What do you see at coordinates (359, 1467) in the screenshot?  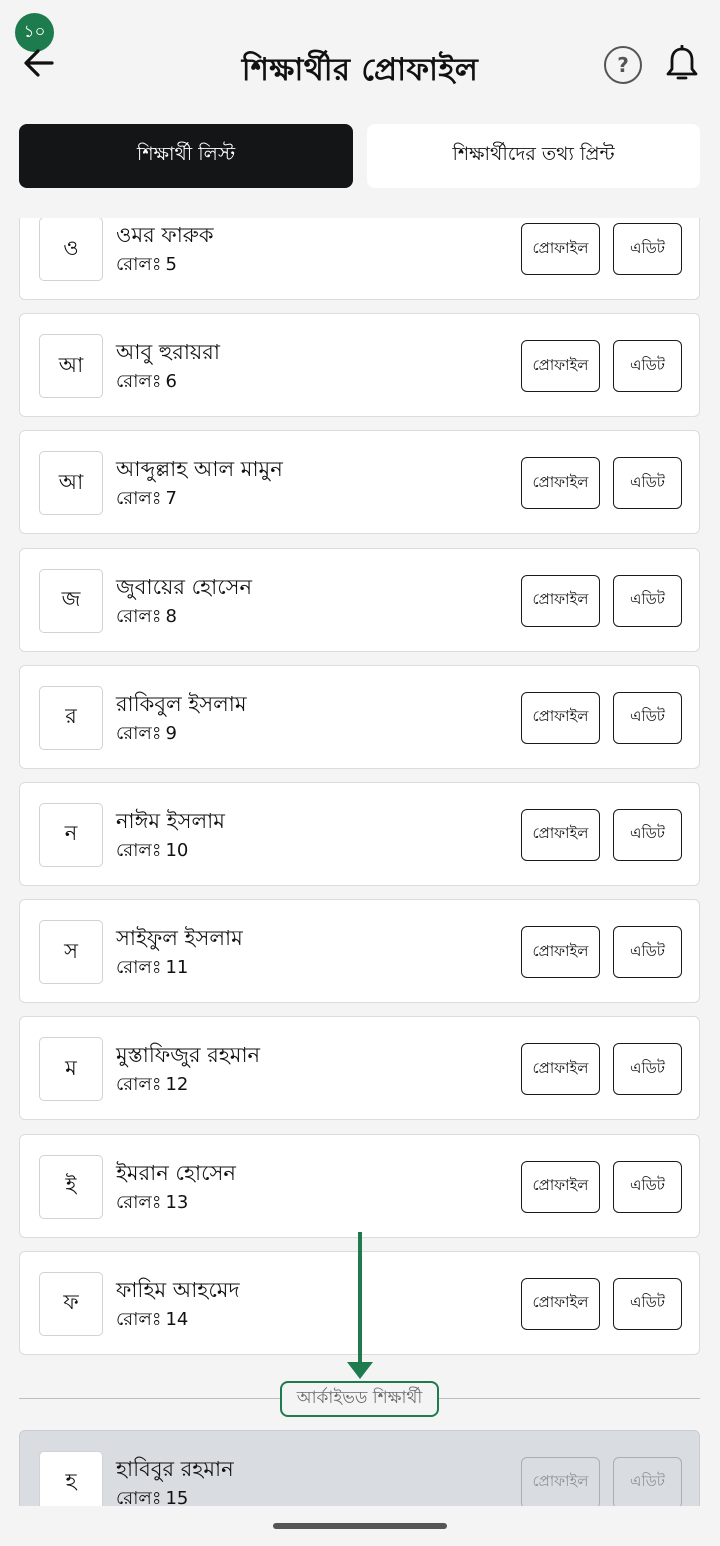 I see `archived-student-card: হ হাবিবুর রহমান রোলঃ 15 প্রোফাইল এডিট` at bounding box center [359, 1467].